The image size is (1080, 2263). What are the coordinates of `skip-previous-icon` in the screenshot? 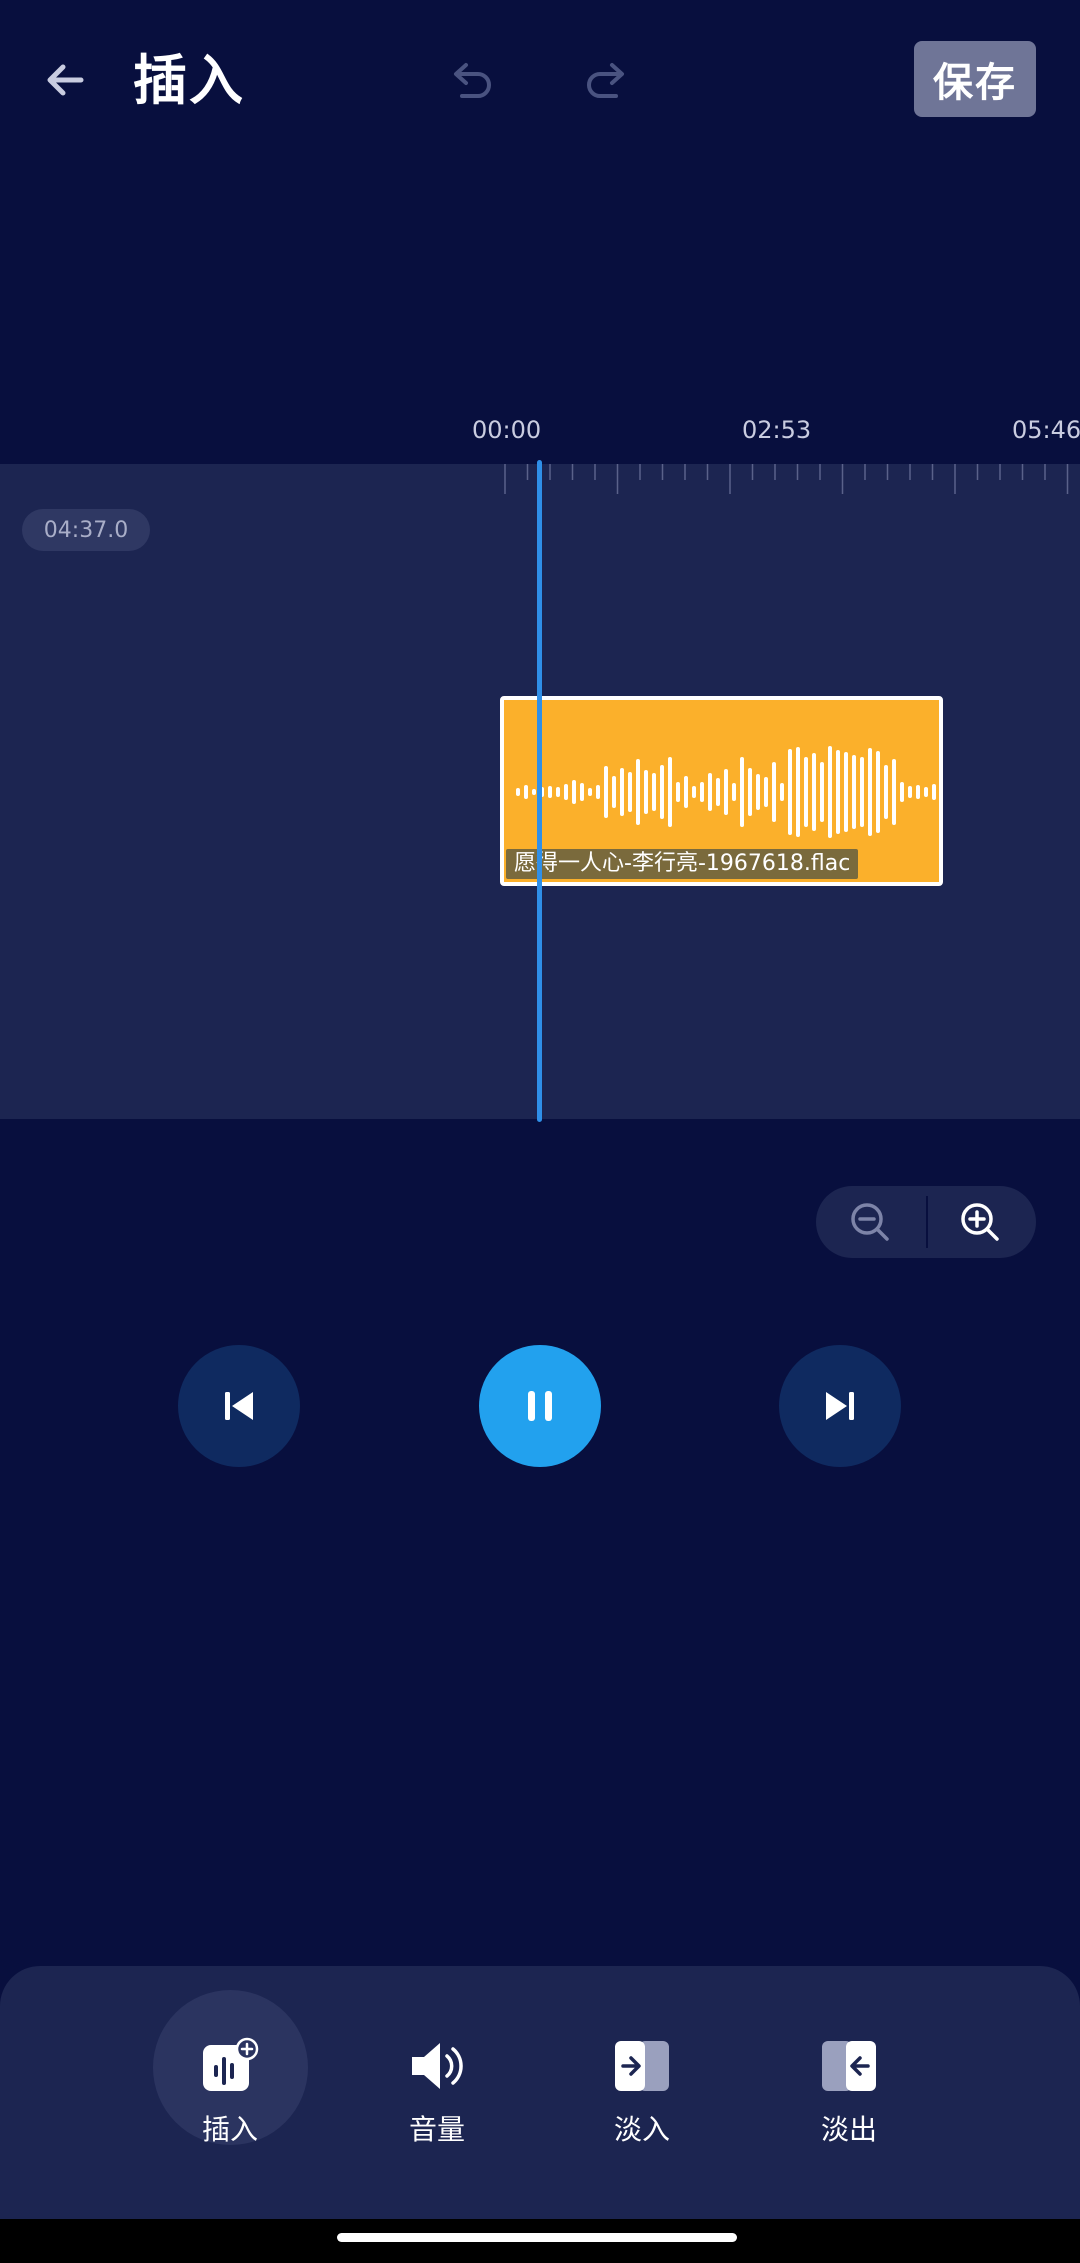 It's located at (239, 1406).